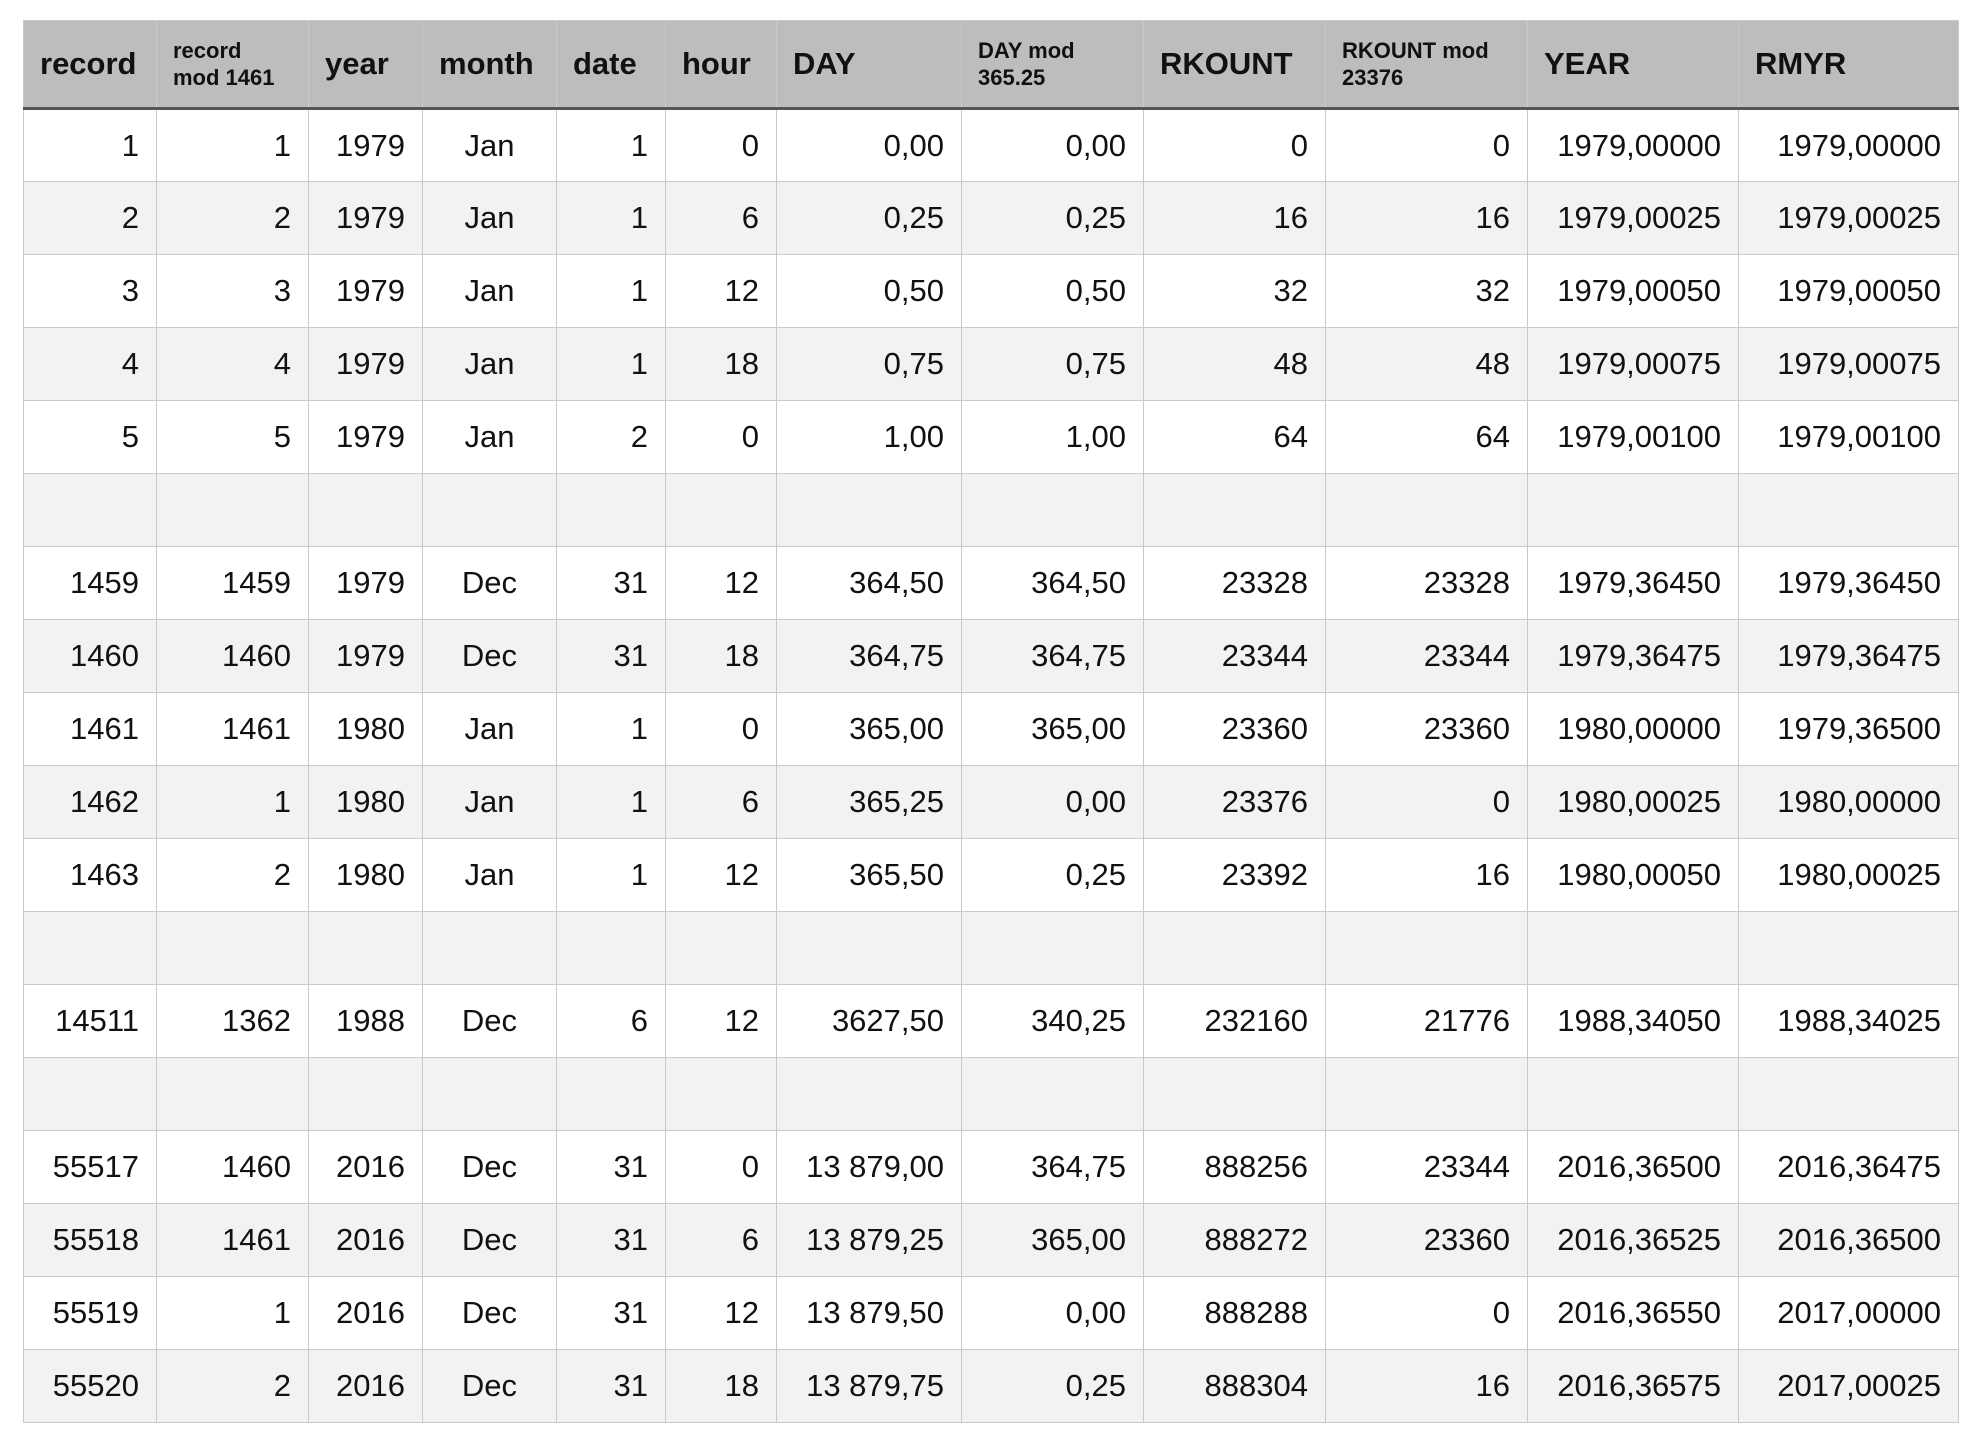  I want to click on cell-record: 55517, so click(90, 1167).